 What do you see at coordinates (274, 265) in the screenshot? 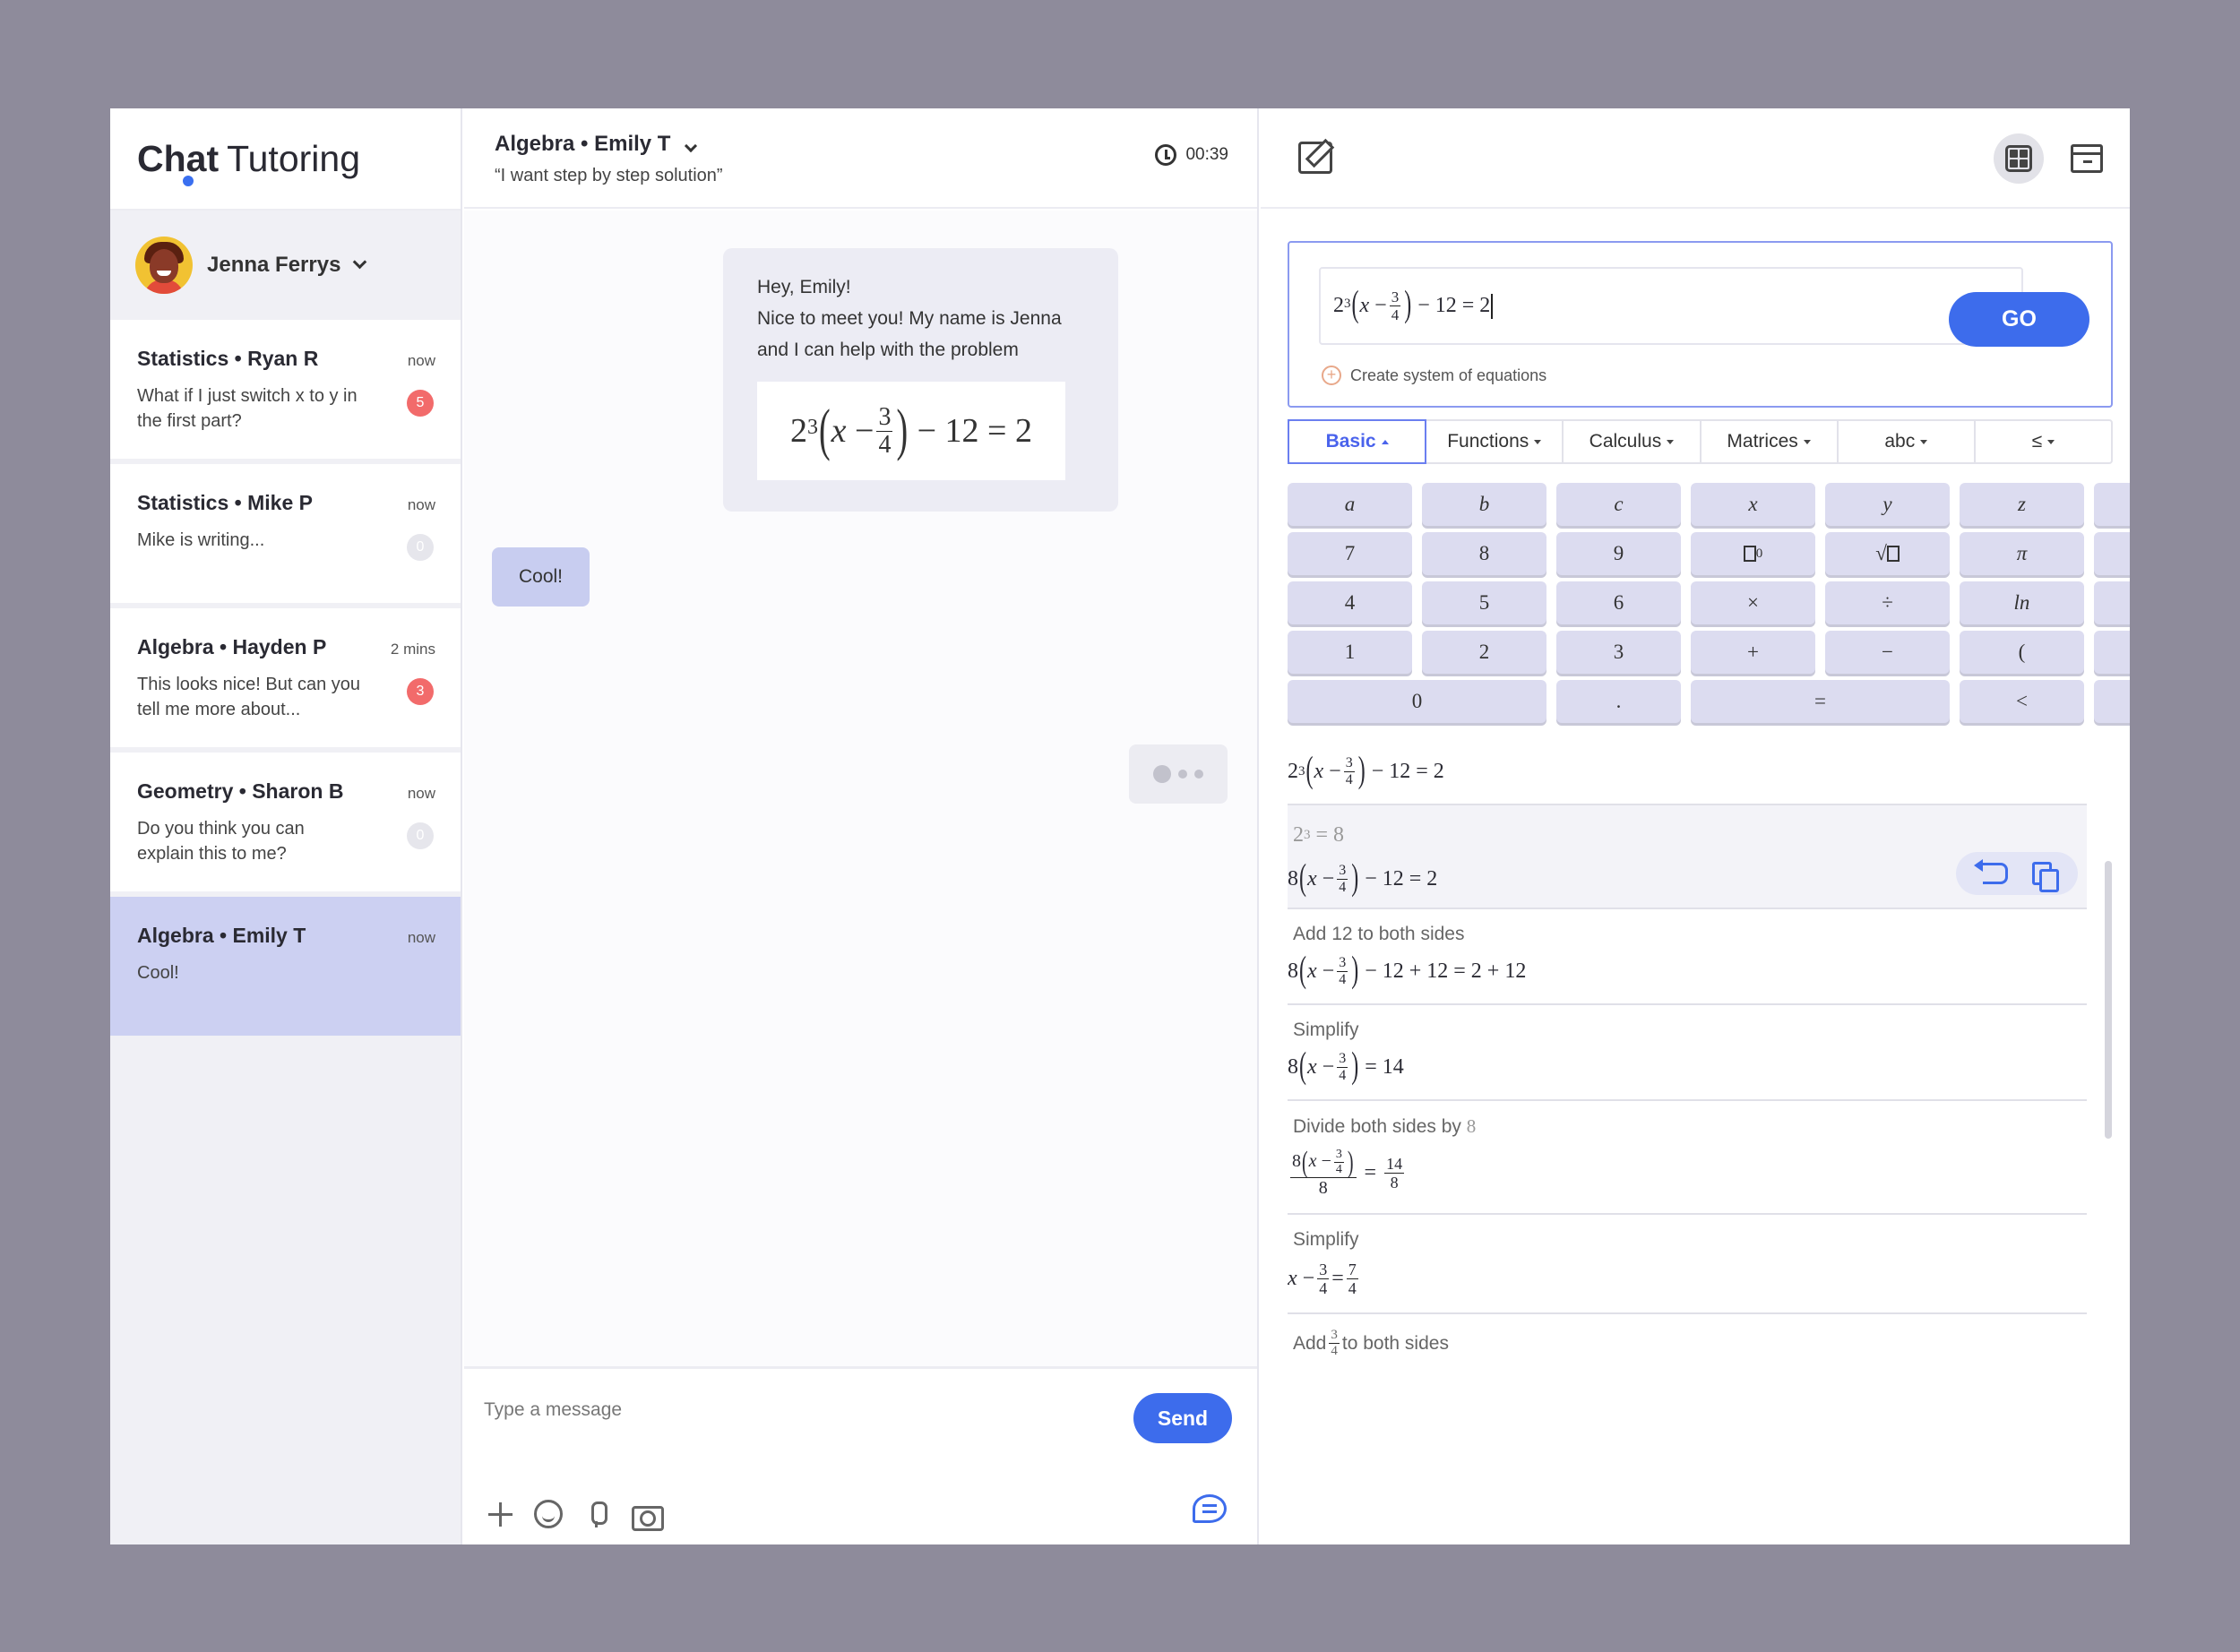
I see `user-name: Jenna Ferrys` at bounding box center [274, 265].